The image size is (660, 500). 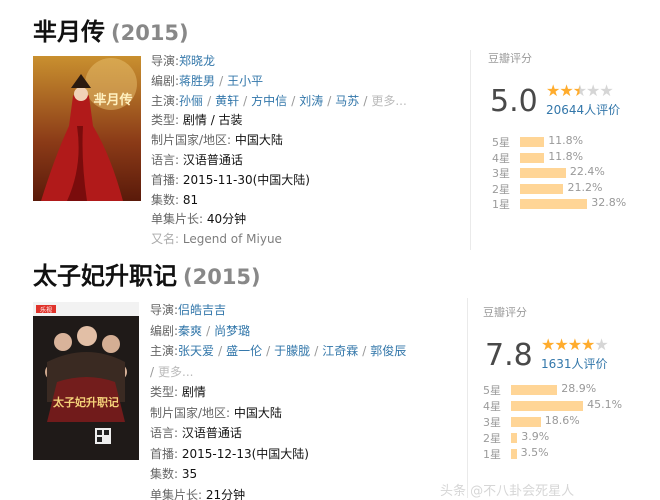 I want to click on cast-row: 主演:张天爱 / 盛一伦 / 于朦胧 / 江奇霖 / 郭俊辰, so click(x=278, y=351).